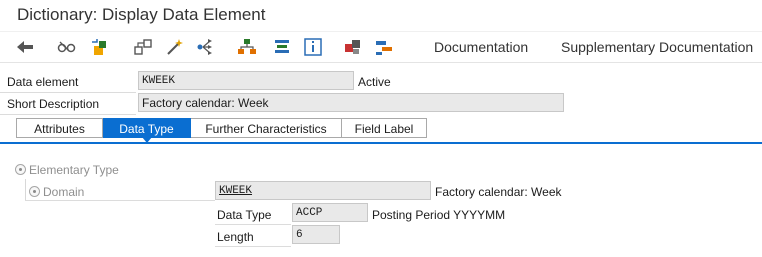 This screenshot has height=257, width=762. What do you see at coordinates (374, 82) in the screenshot?
I see `status-text: Active` at bounding box center [374, 82].